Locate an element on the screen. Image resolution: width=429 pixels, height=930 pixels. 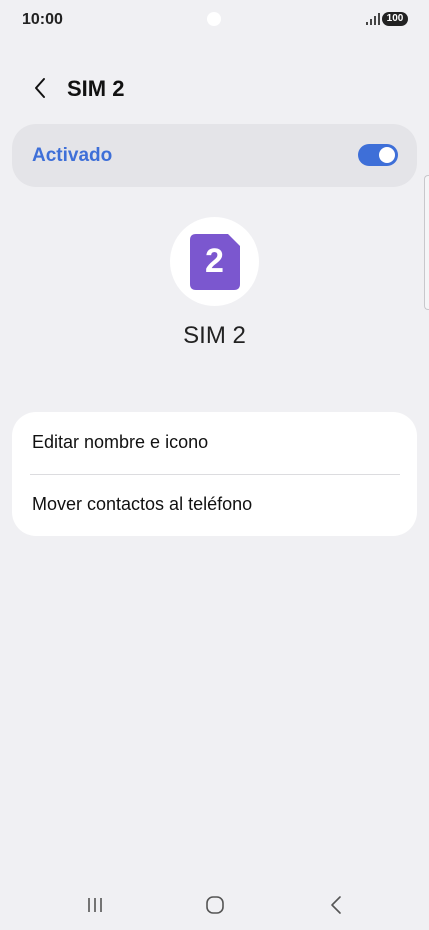
chevron-left-icon is located at coordinates (40, 88).